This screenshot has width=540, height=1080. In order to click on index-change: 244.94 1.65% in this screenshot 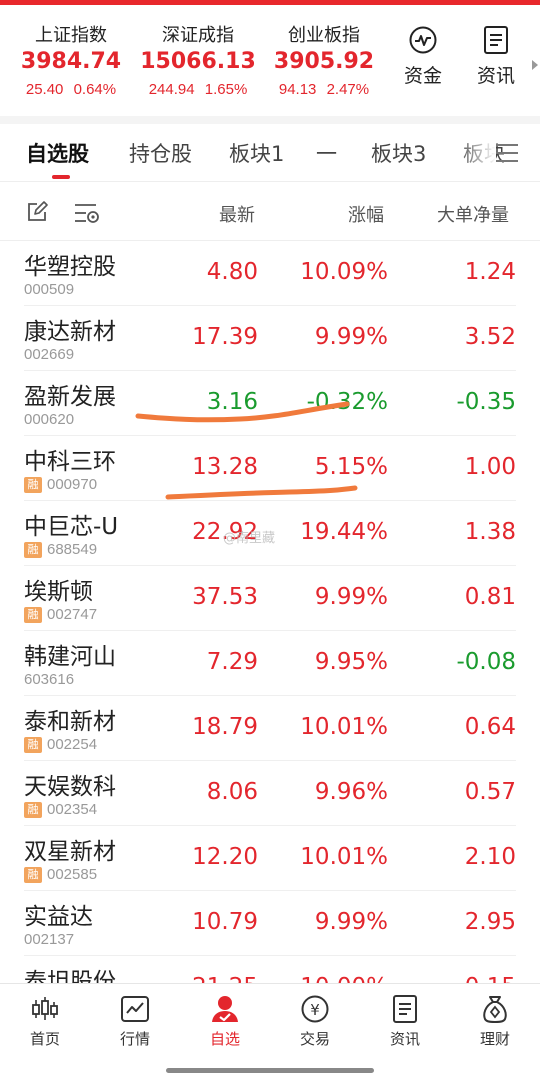, I will do `click(198, 89)`.